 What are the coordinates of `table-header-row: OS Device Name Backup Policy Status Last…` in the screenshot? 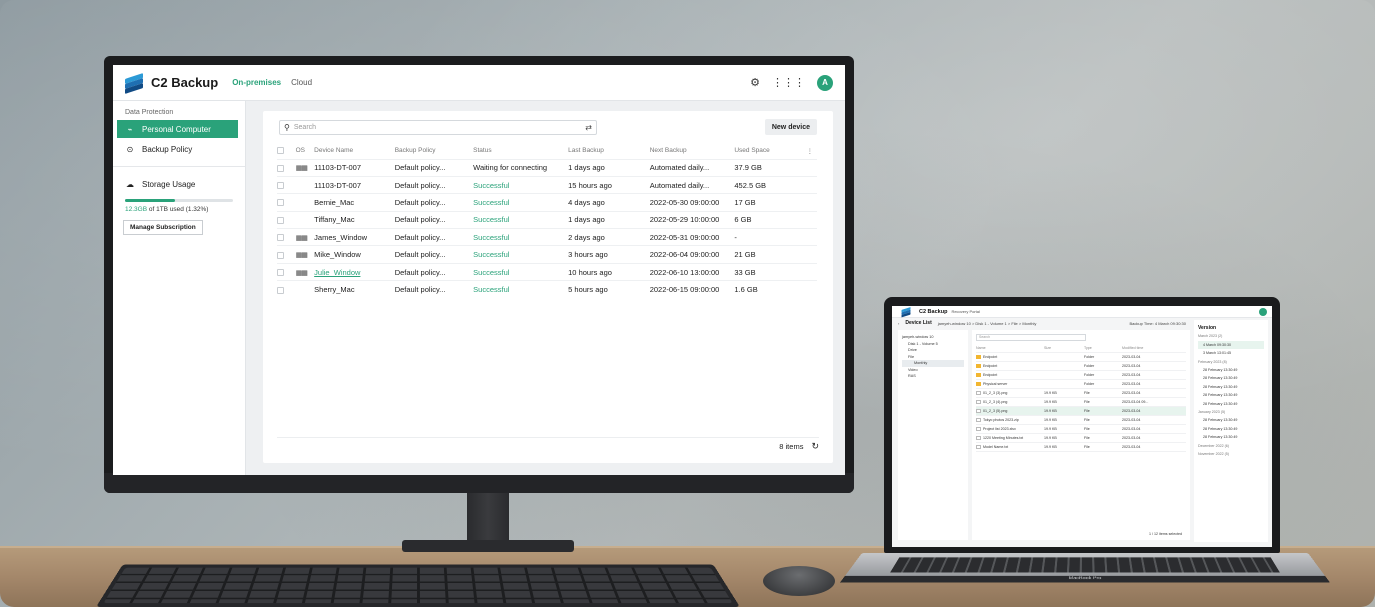 It's located at (547, 151).